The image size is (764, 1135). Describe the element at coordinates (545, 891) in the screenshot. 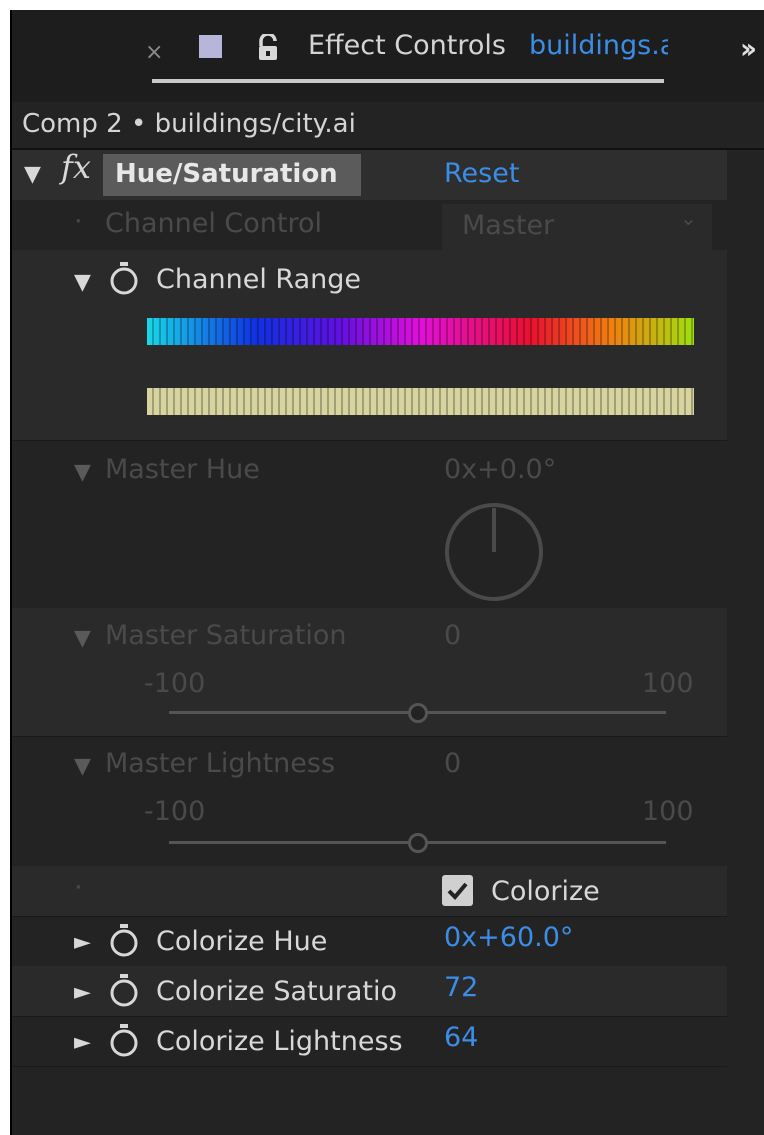

I see `colorize-label: Colorize` at that location.